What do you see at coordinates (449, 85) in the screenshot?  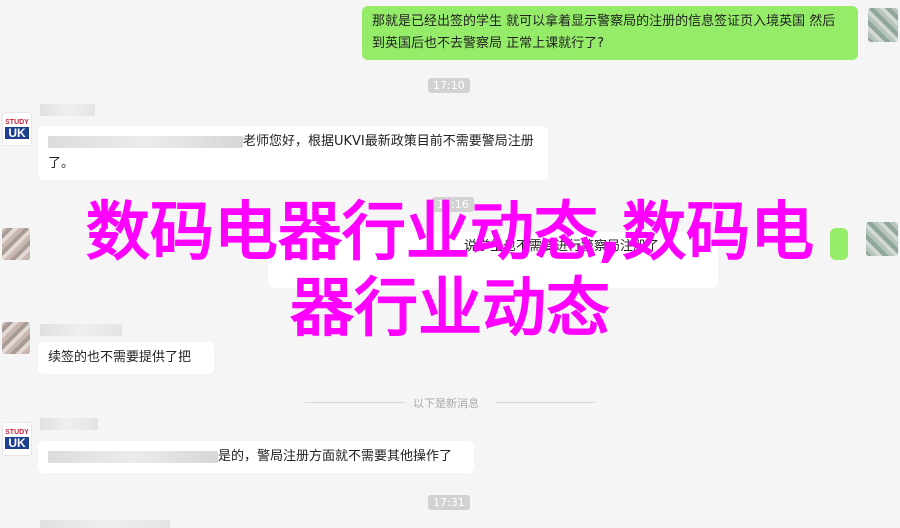 I see `timestamp: 17:10` at bounding box center [449, 85].